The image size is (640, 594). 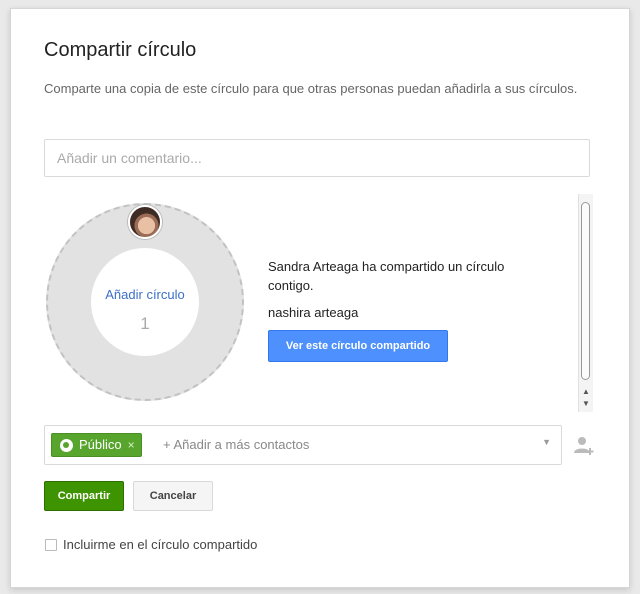 I want to click on include-me-option: Incluirme en el círculo compartido, so click(x=151, y=544).